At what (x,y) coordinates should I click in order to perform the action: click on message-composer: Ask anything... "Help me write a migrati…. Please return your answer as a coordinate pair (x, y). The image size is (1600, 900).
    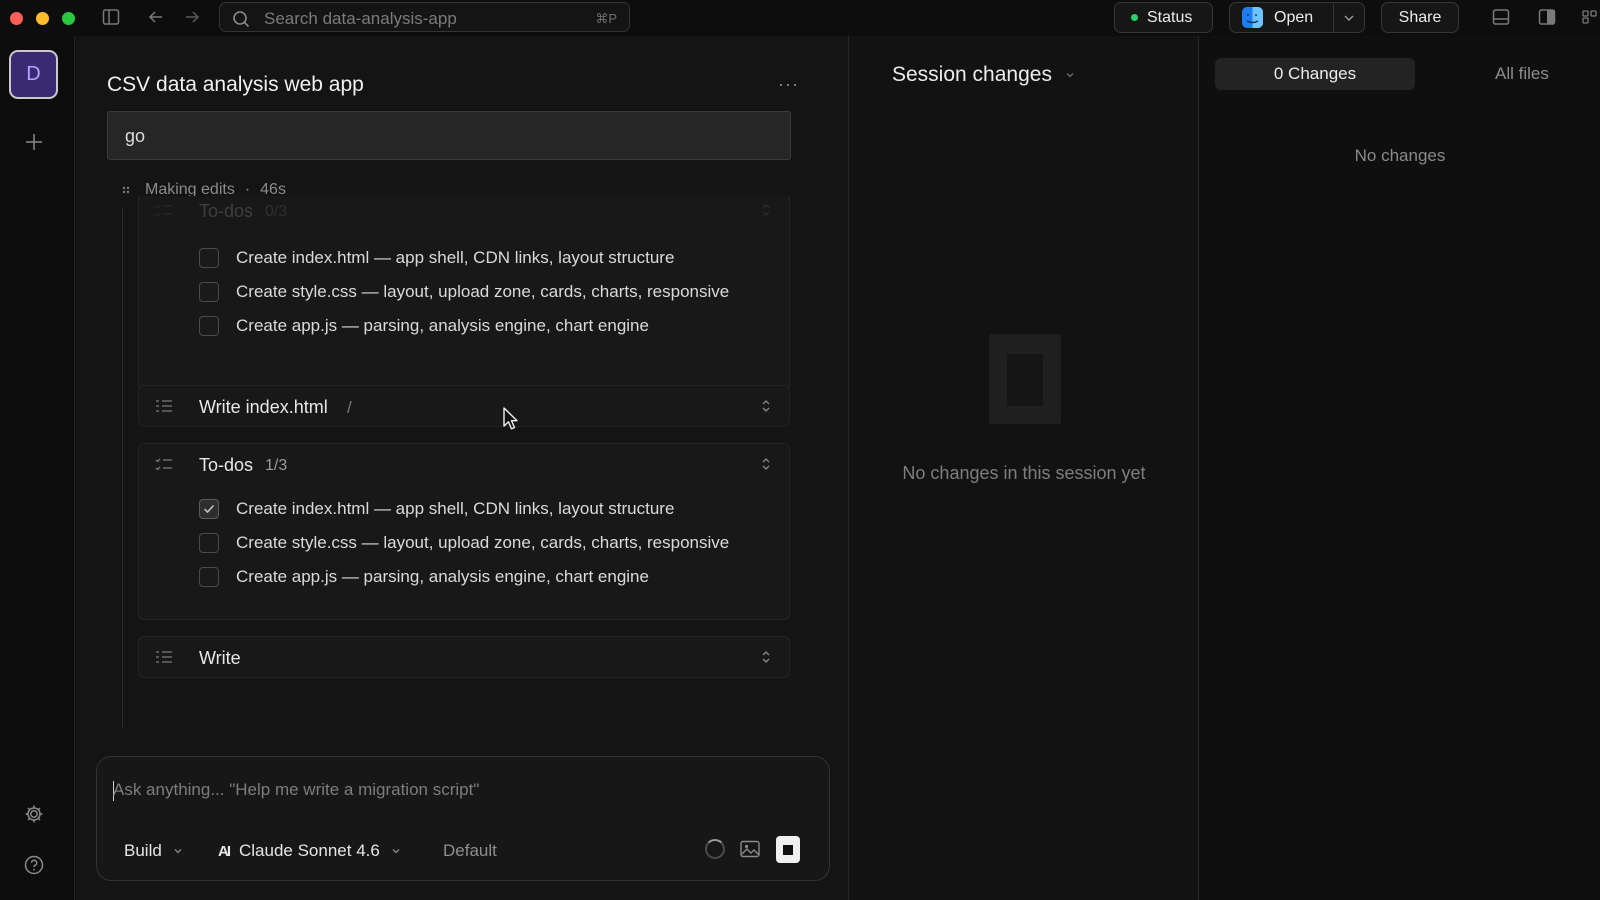
    Looking at the image, I should click on (463, 818).